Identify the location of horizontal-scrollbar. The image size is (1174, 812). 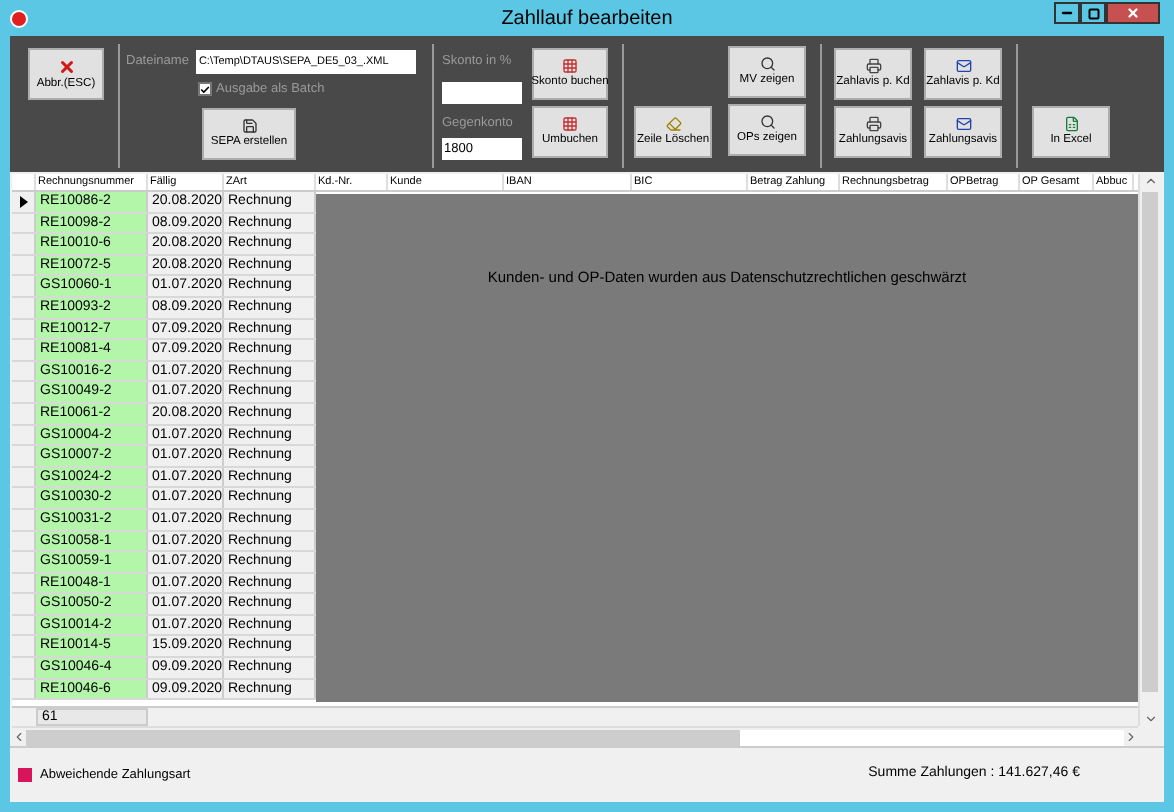
(575, 736).